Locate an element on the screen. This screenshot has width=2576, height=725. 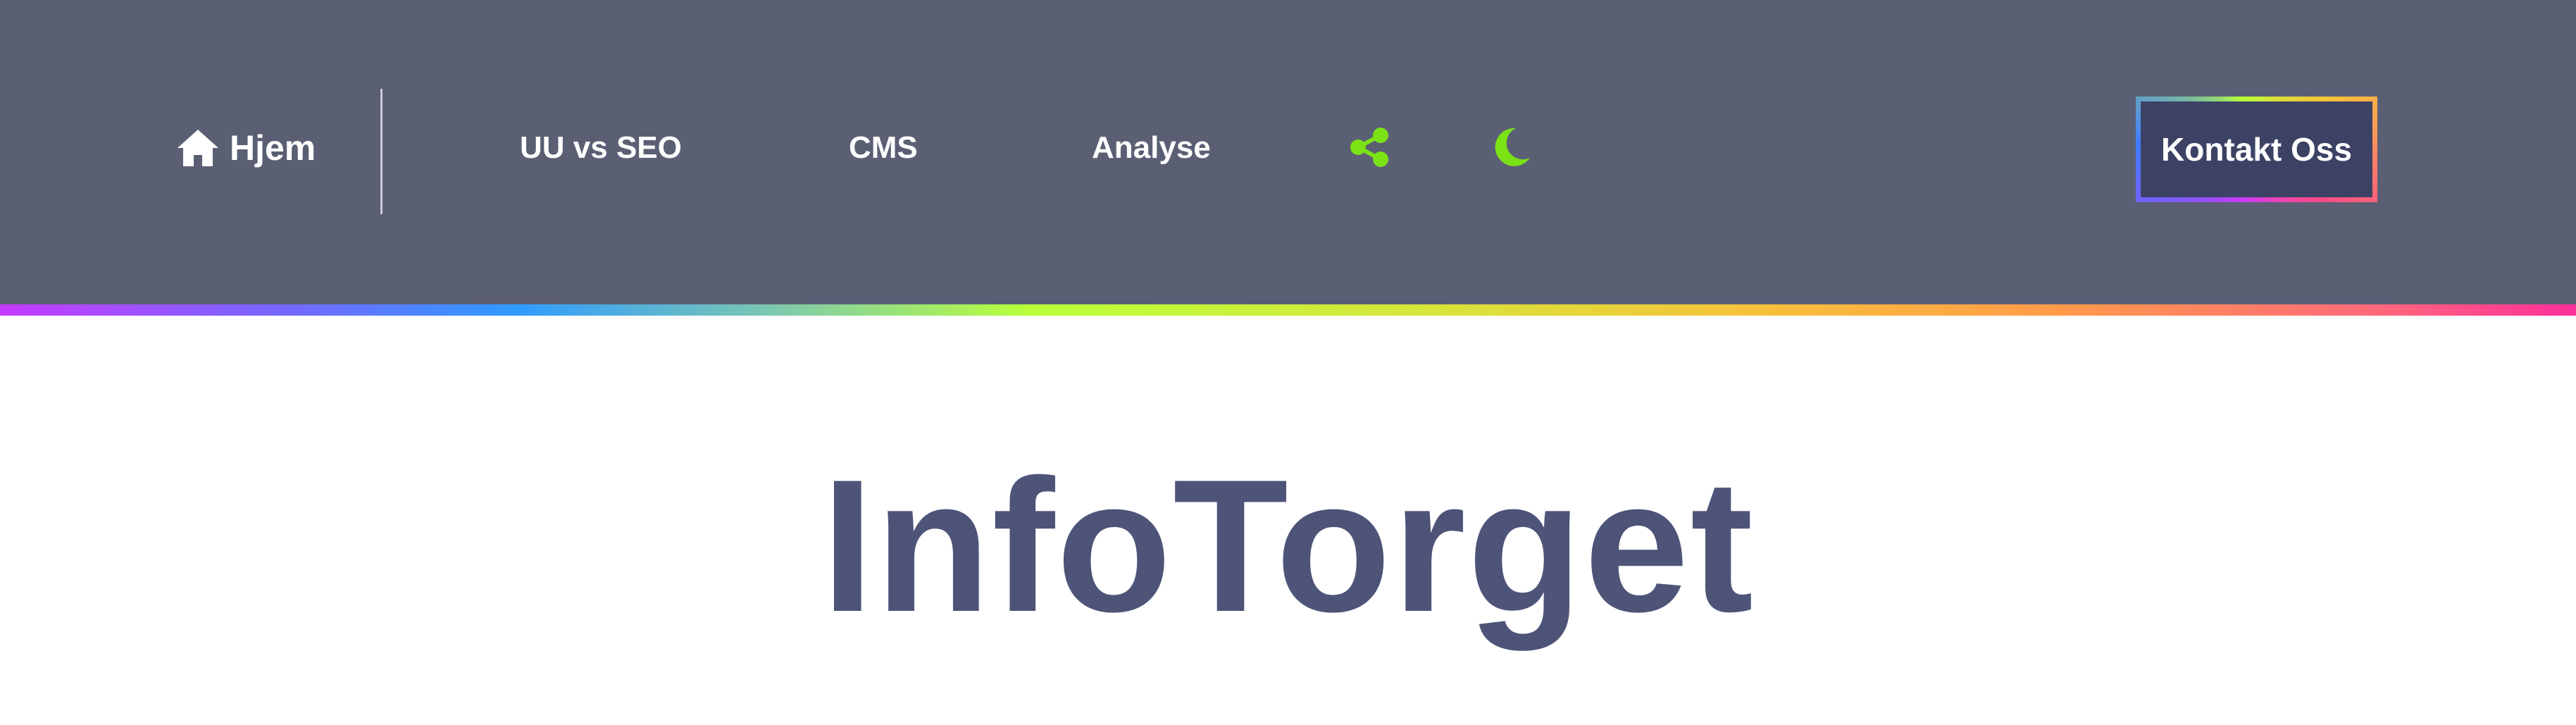
theme-toggle-button is located at coordinates (1511, 146).